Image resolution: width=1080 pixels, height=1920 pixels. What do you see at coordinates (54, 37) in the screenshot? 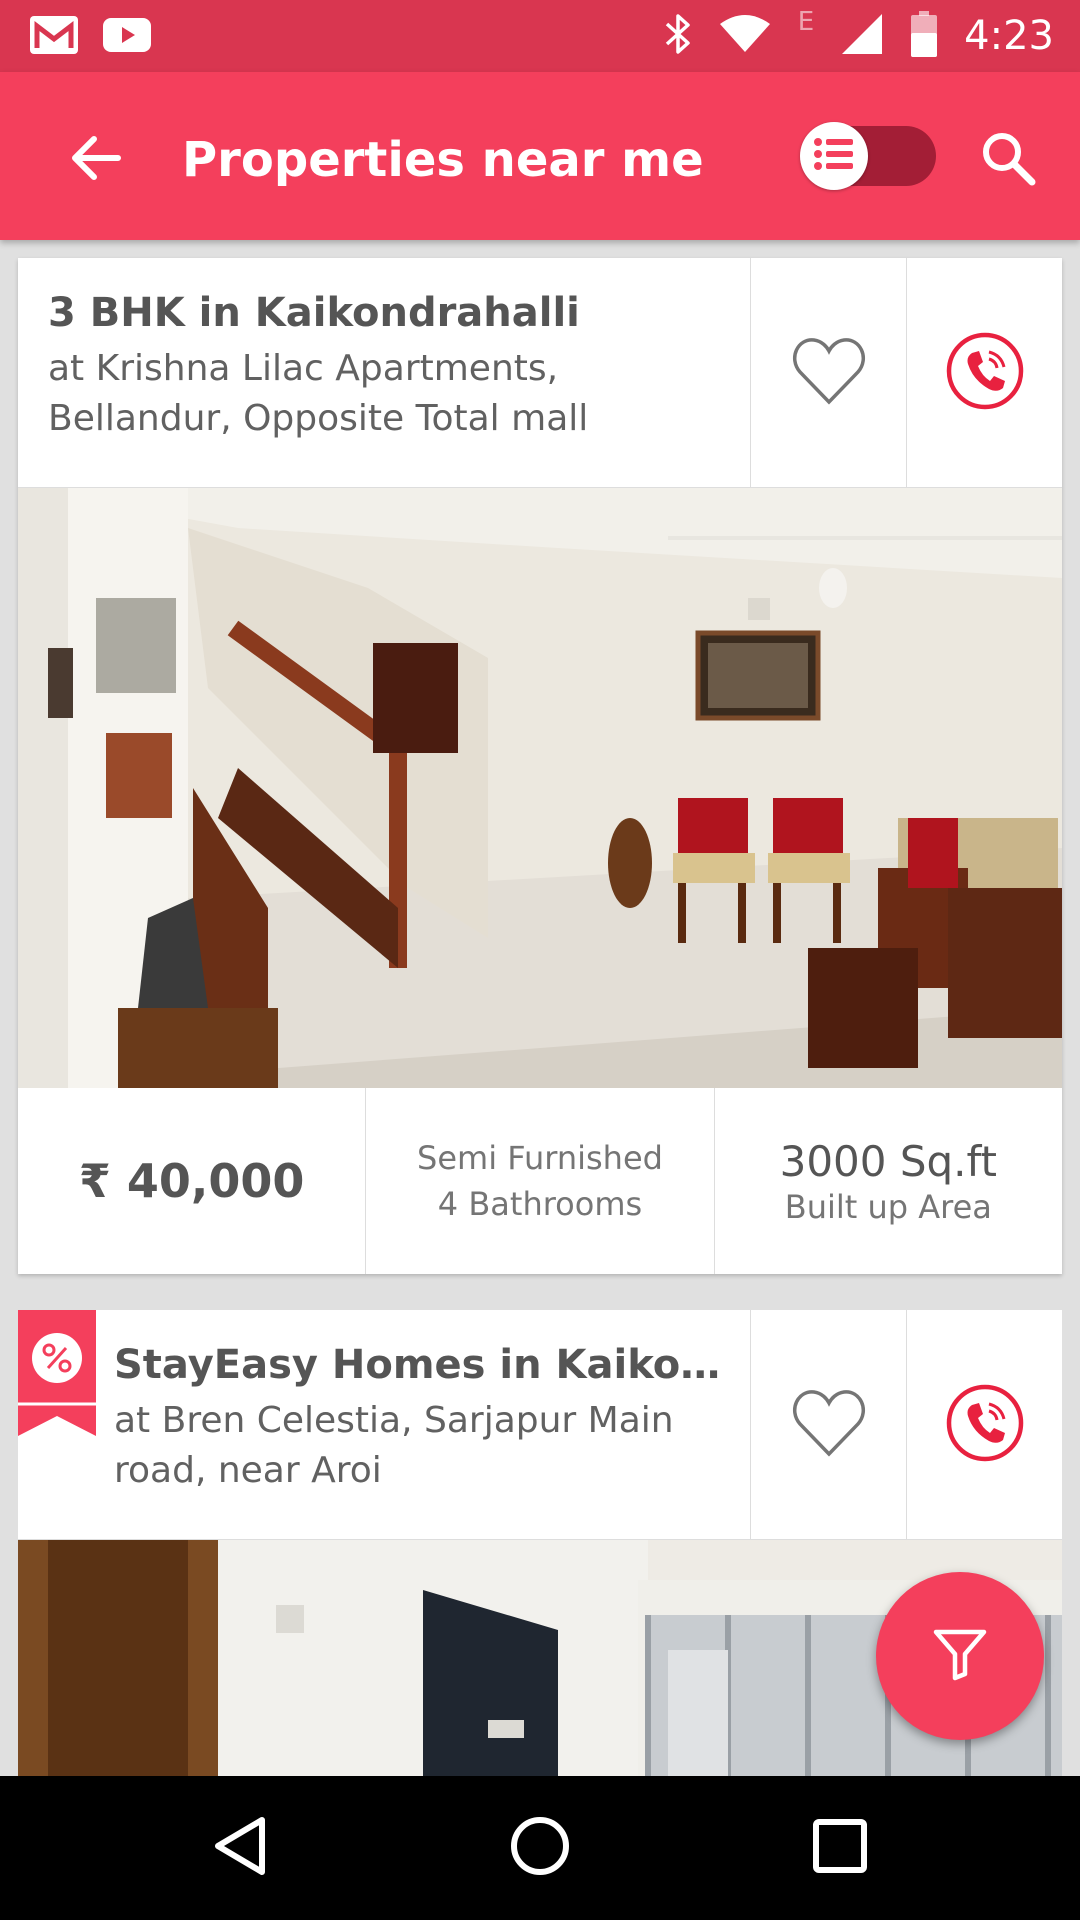
I see `gmail-icon` at bounding box center [54, 37].